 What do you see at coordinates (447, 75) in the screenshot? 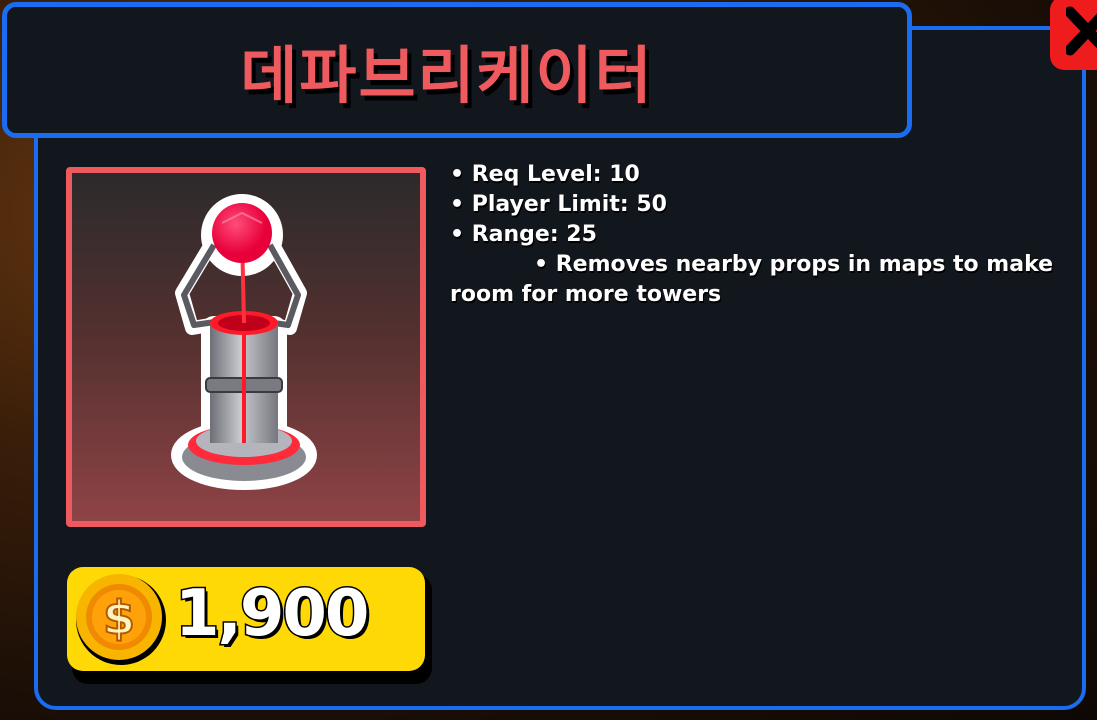
I see `tower-title: 데파브리케이터` at bounding box center [447, 75].